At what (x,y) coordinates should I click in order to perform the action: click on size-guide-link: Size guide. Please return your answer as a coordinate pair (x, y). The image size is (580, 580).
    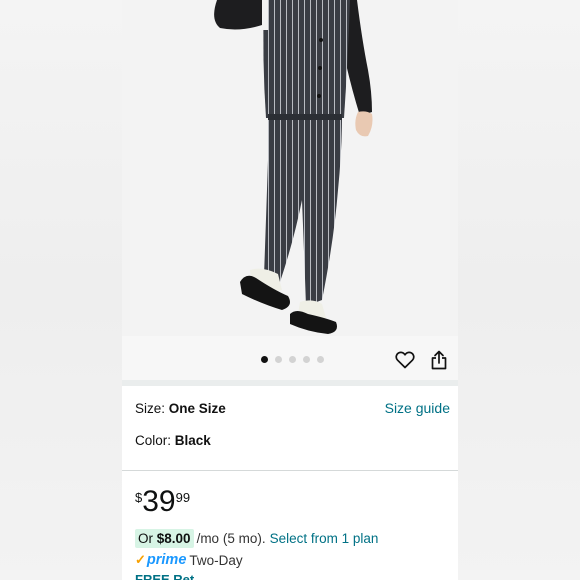
    Looking at the image, I should click on (417, 408).